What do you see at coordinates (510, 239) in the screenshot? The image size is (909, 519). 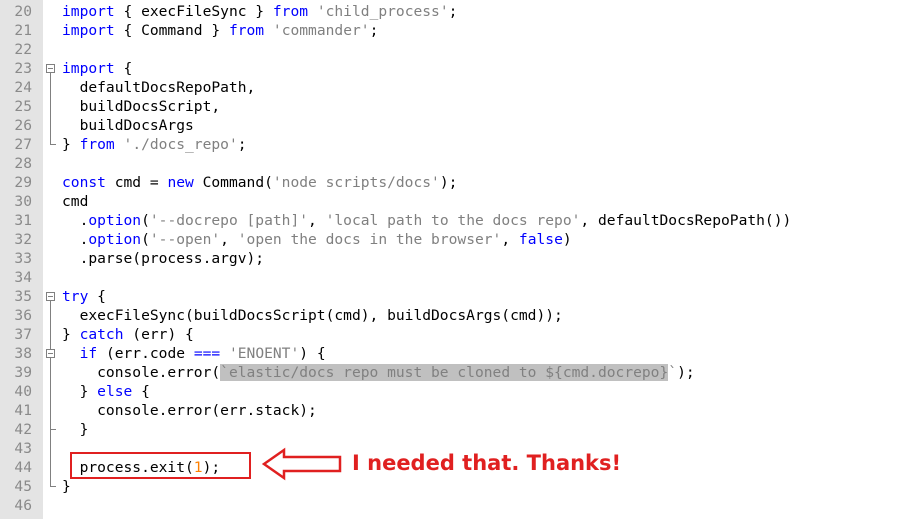 I see `code-token: ,` at bounding box center [510, 239].